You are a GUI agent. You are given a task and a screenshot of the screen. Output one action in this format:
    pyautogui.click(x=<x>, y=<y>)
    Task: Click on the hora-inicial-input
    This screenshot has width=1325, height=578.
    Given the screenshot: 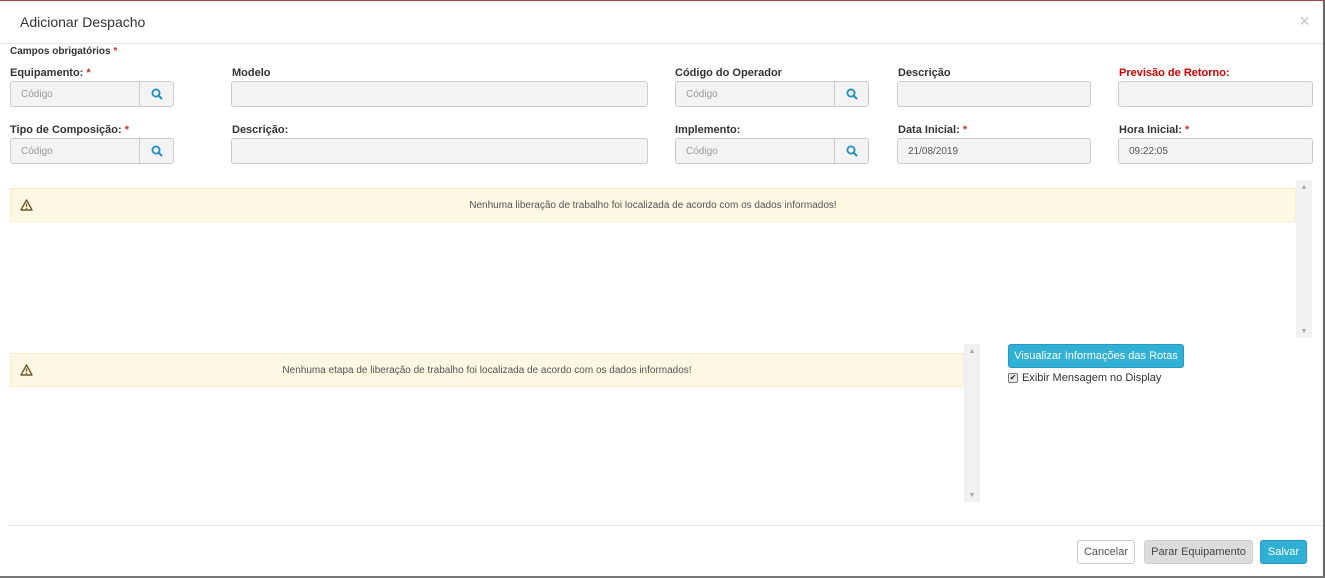 What is the action you would take?
    pyautogui.click(x=1215, y=151)
    